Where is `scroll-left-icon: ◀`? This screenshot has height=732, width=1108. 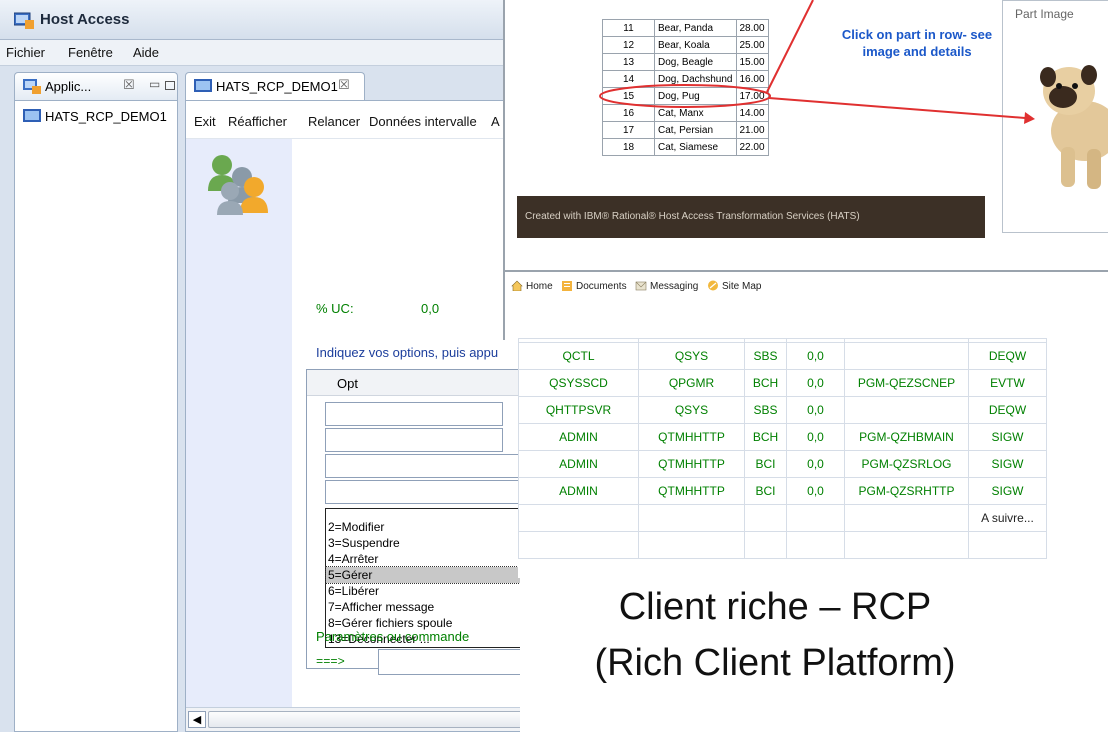 scroll-left-icon: ◀ is located at coordinates (197, 719).